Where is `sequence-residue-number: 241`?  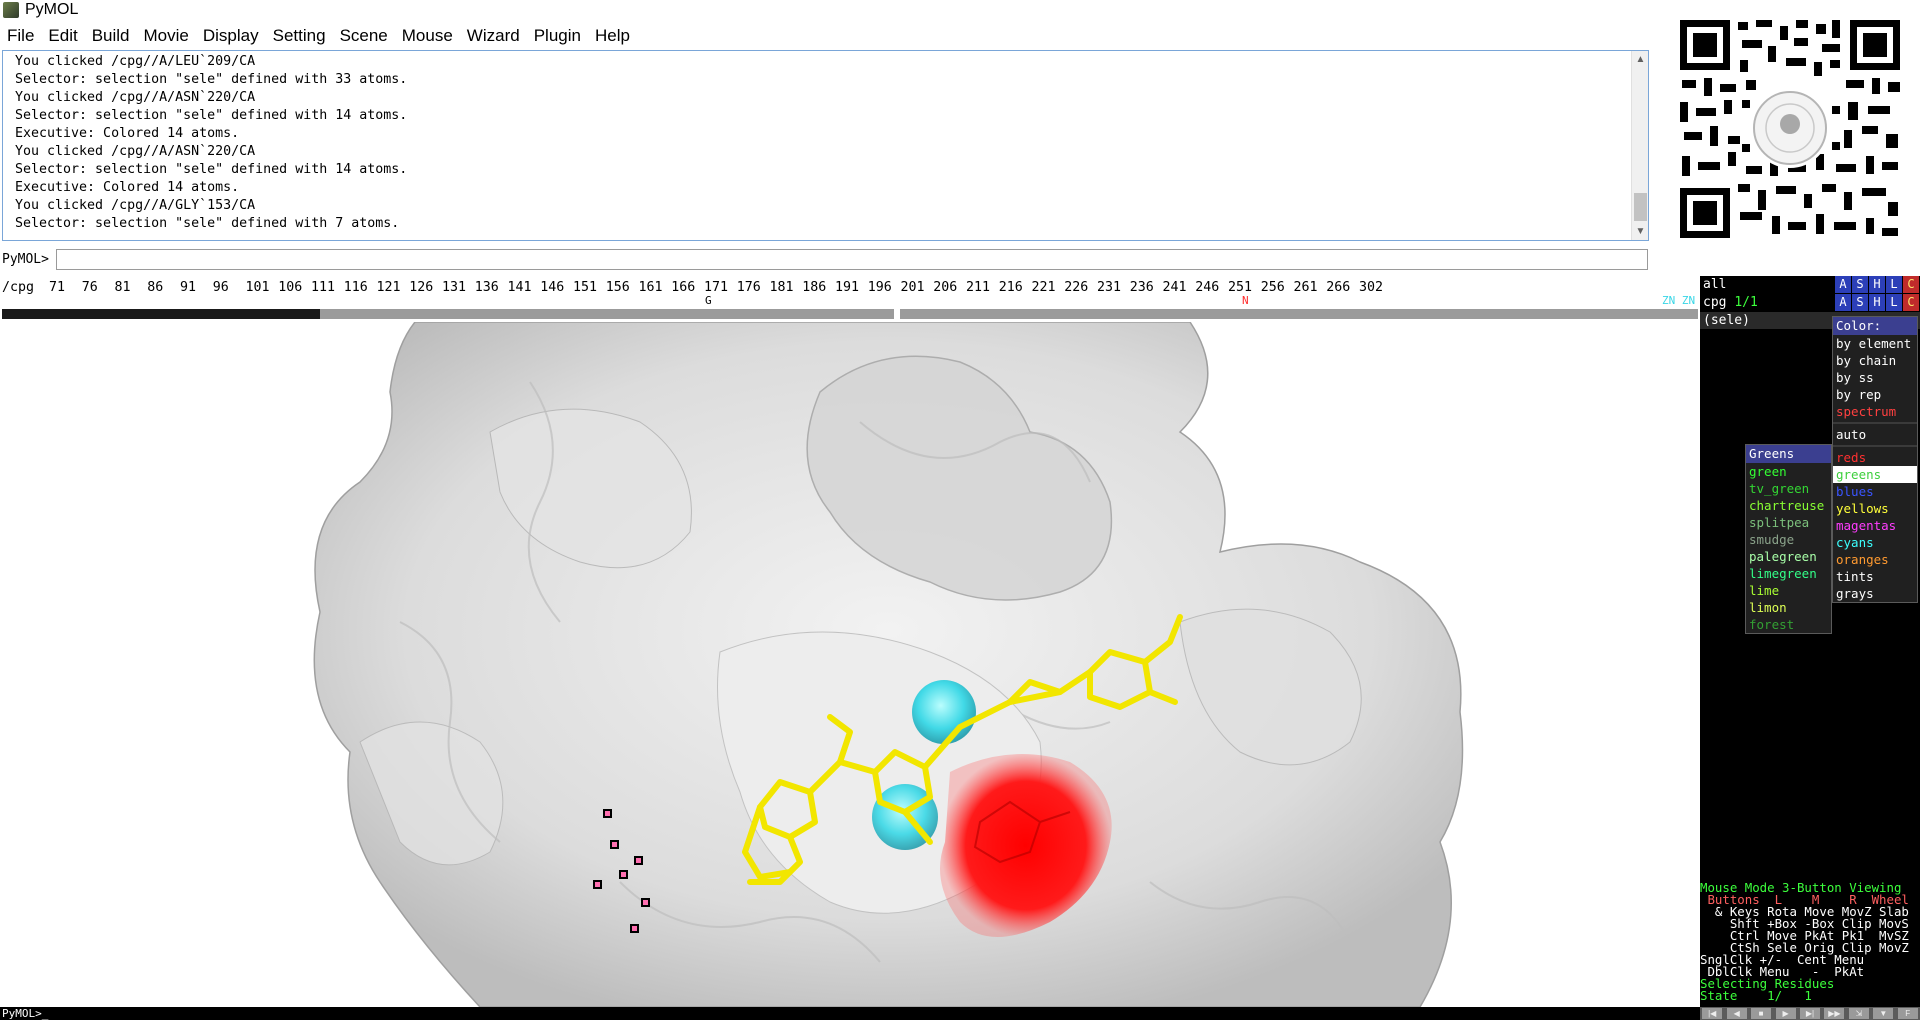
sequence-residue-number: 241 is located at coordinates (1175, 287).